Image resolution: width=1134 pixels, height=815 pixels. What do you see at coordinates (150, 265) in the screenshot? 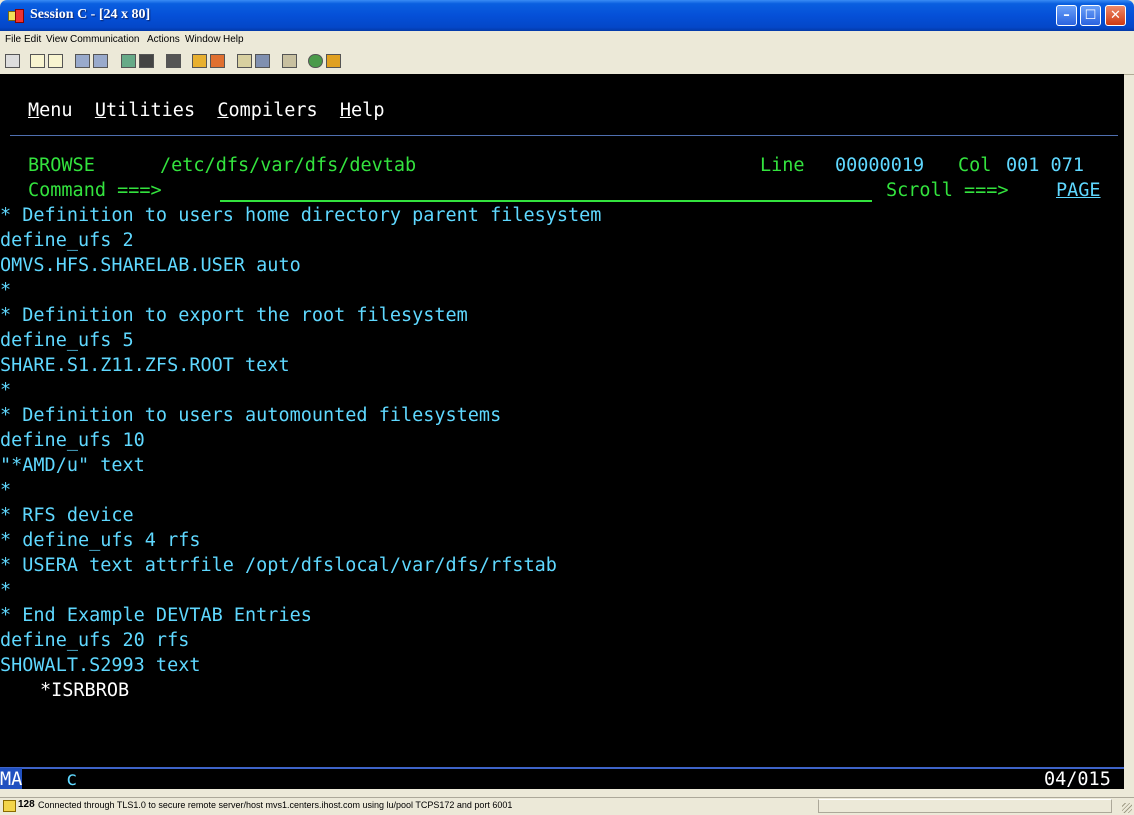
I see `file-line: OMVS.HFS.SHARELAB.USER auto` at bounding box center [150, 265].